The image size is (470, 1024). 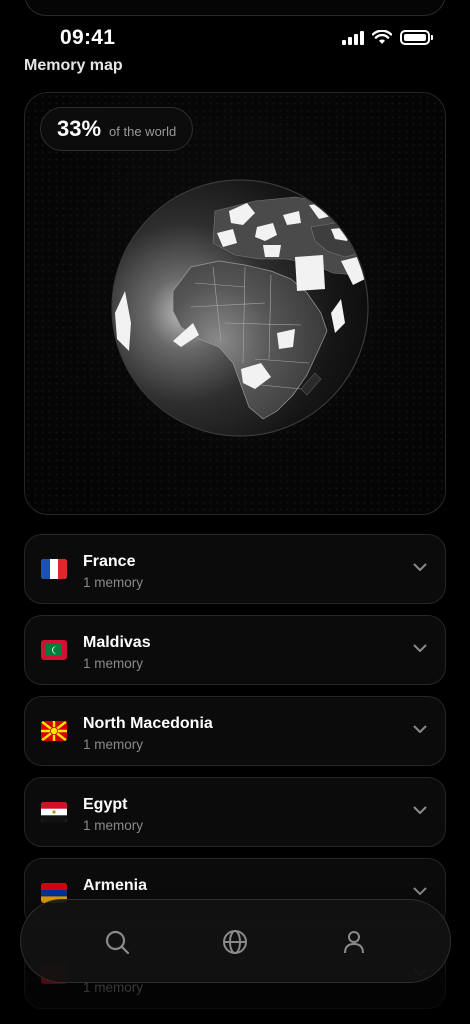 What do you see at coordinates (143, 131) in the screenshot?
I see `coverage-label: of the world` at bounding box center [143, 131].